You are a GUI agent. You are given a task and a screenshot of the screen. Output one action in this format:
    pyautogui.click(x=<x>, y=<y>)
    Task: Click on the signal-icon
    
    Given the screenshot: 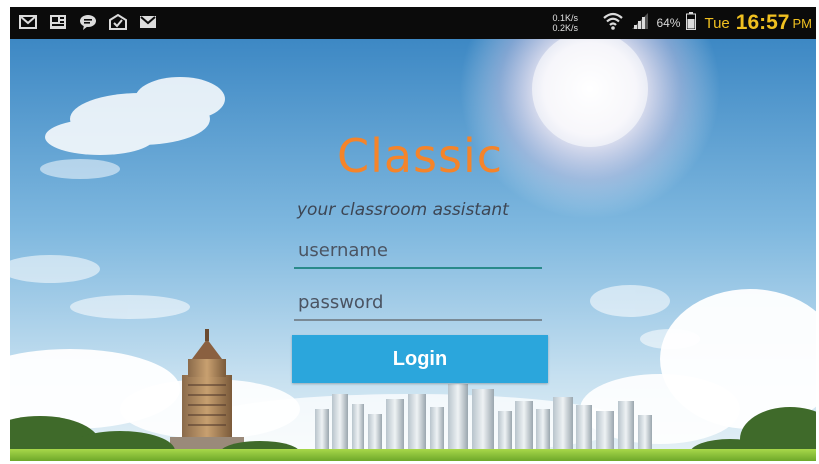 What is the action you would take?
    pyautogui.click(x=640, y=23)
    